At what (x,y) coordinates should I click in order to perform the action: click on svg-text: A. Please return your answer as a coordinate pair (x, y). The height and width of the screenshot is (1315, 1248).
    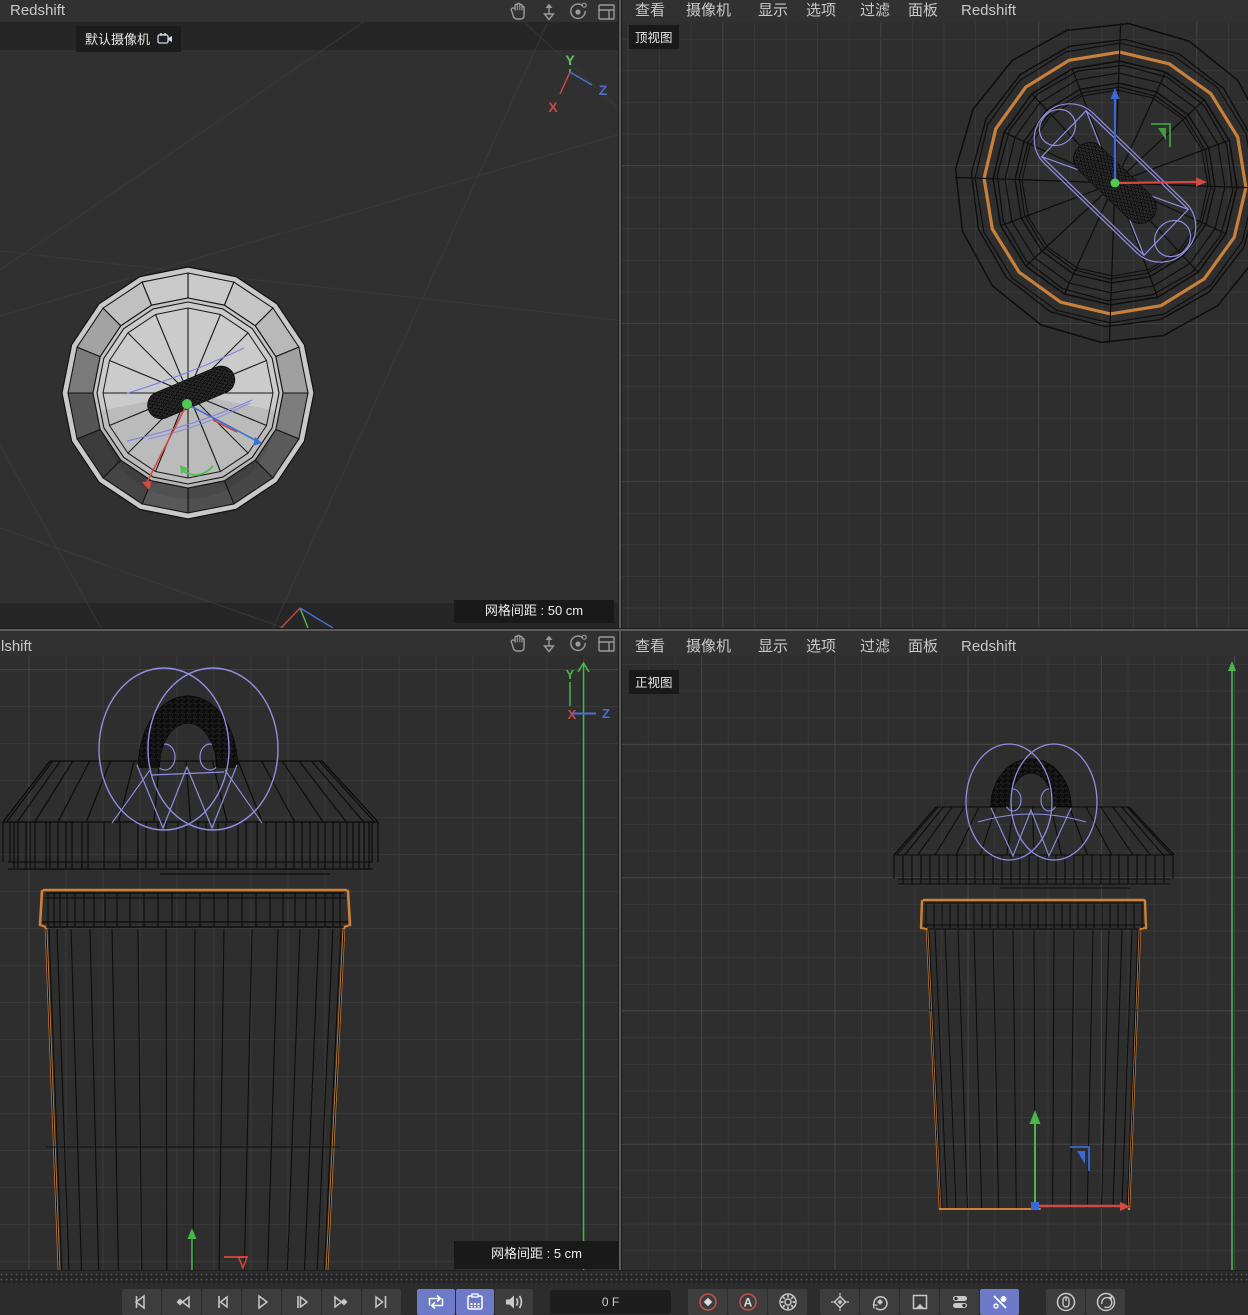
    Looking at the image, I should click on (747, 1303).